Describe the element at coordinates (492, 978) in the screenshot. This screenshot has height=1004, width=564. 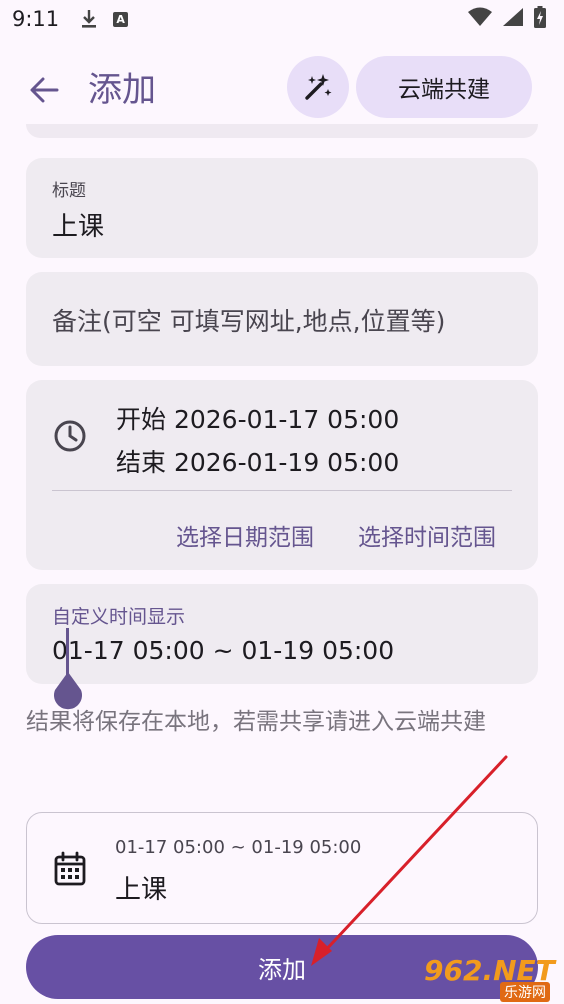
I see `site-watermark: 962.NET 乐游网` at that location.